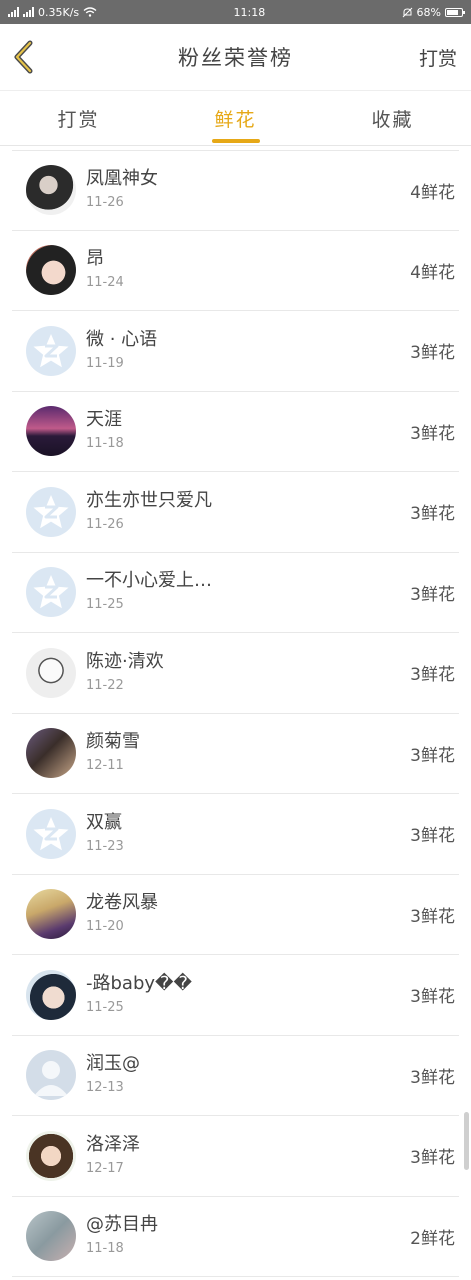 The width and height of the screenshot is (471, 1280). What do you see at coordinates (248, 1236) in the screenshot?
I see `fan-info: @苏目冉 11-18` at bounding box center [248, 1236].